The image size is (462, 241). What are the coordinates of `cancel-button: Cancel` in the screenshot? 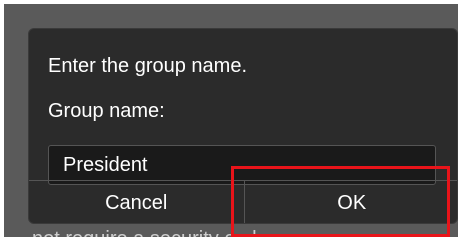 It's located at (137, 202).